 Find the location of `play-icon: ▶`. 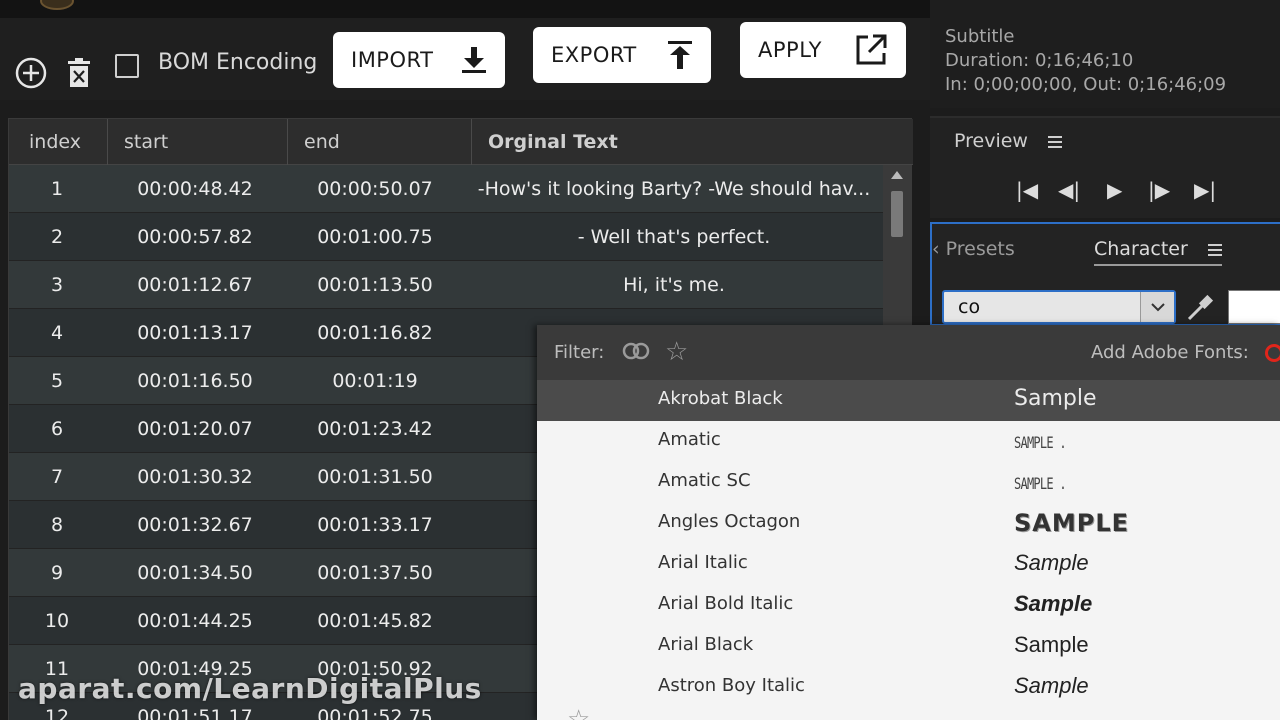

play-icon: ▶ is located at coordinates (1114, 190).